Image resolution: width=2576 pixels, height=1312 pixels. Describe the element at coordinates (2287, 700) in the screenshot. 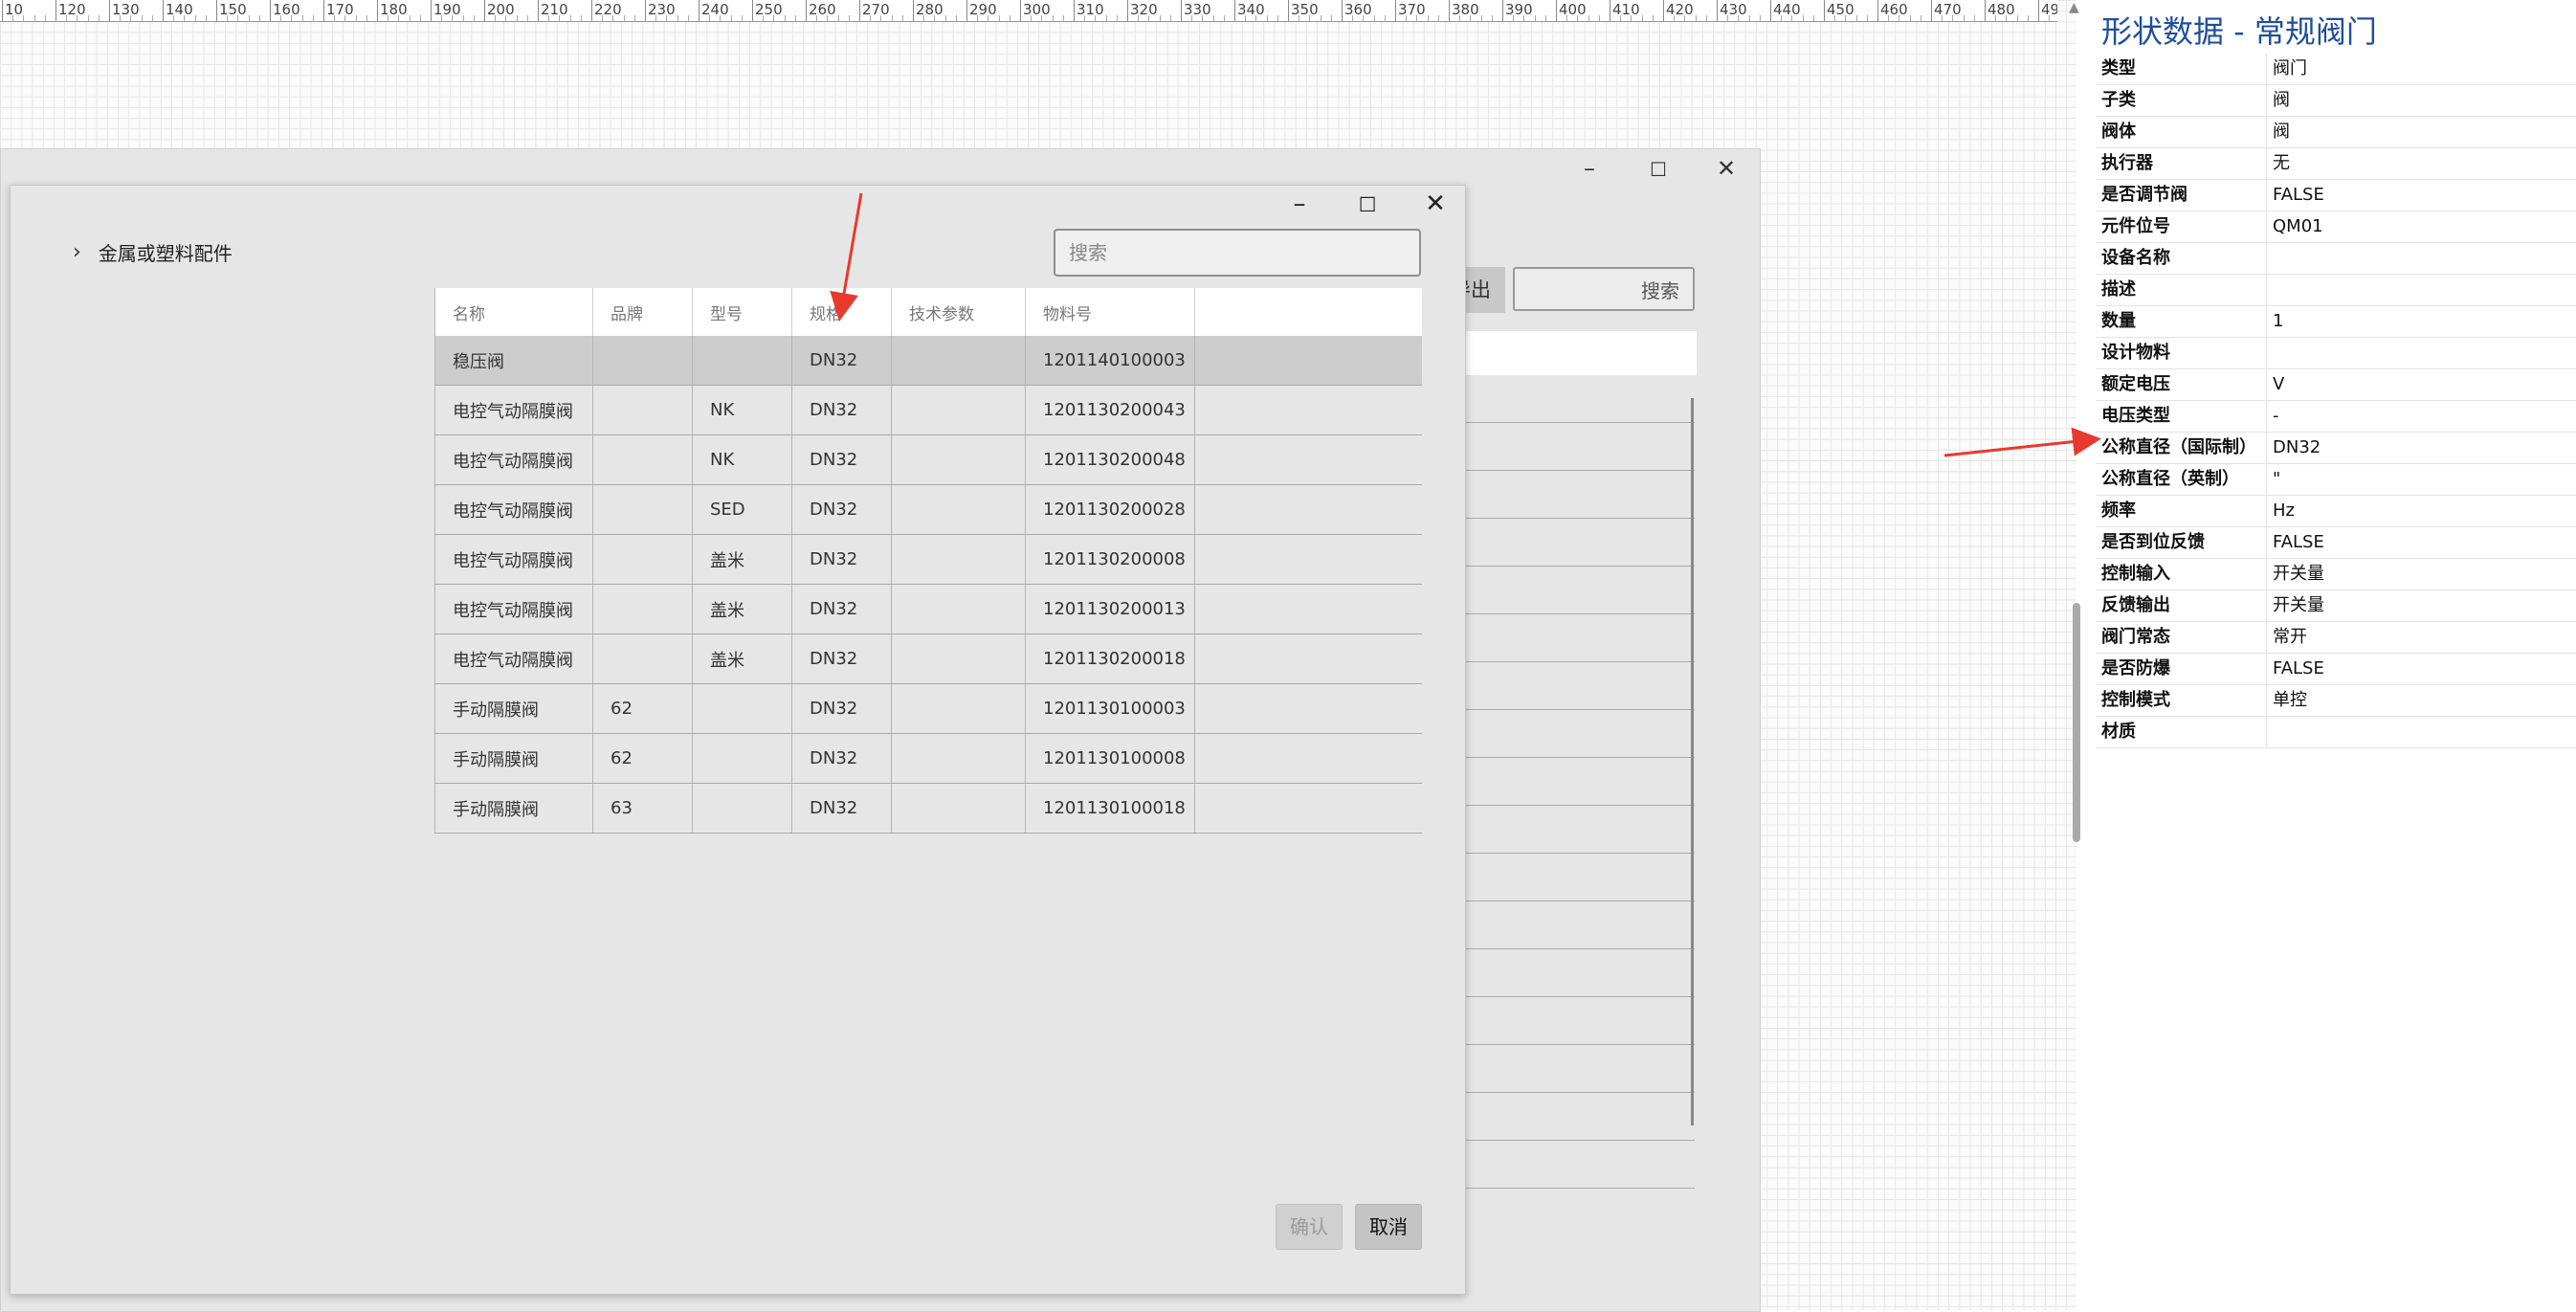

I see `property-value: 单控` at that location.